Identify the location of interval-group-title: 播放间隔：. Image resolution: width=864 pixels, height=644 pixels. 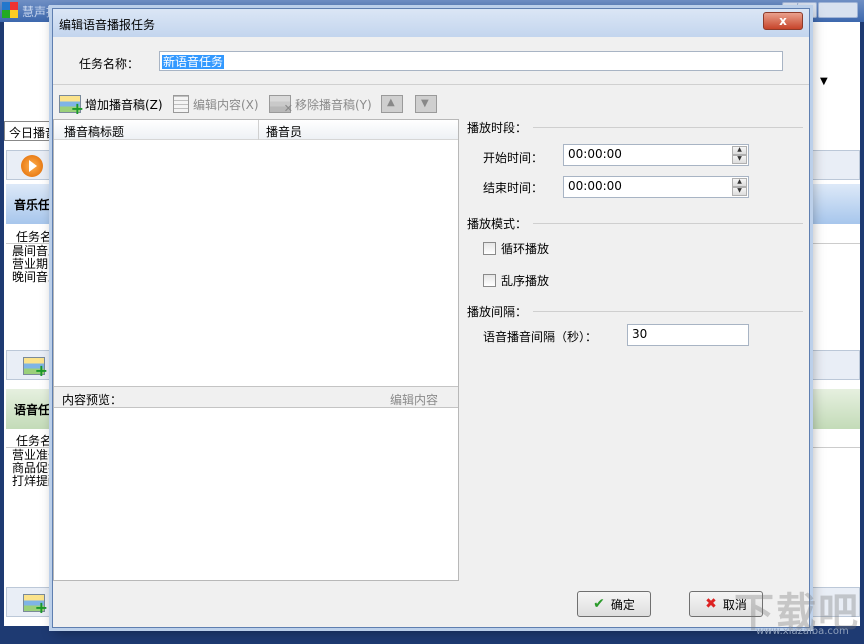
(497, 312).